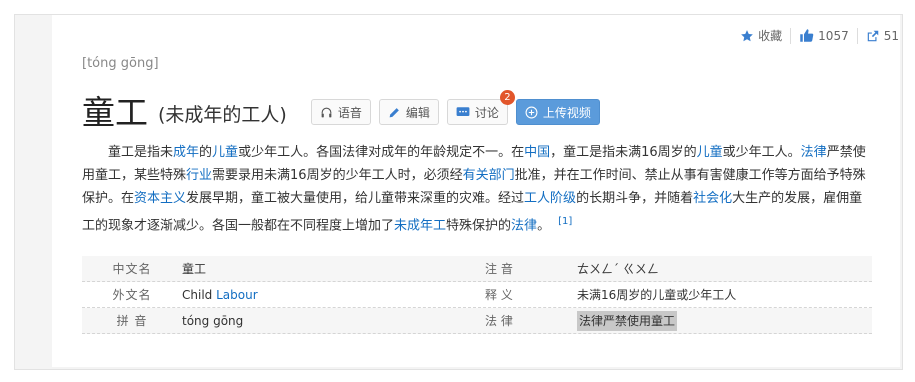  Describe the element at coordinates (623, 152) in the screenshot. I see `text: ，童工是指未满16周岁的` at that location.